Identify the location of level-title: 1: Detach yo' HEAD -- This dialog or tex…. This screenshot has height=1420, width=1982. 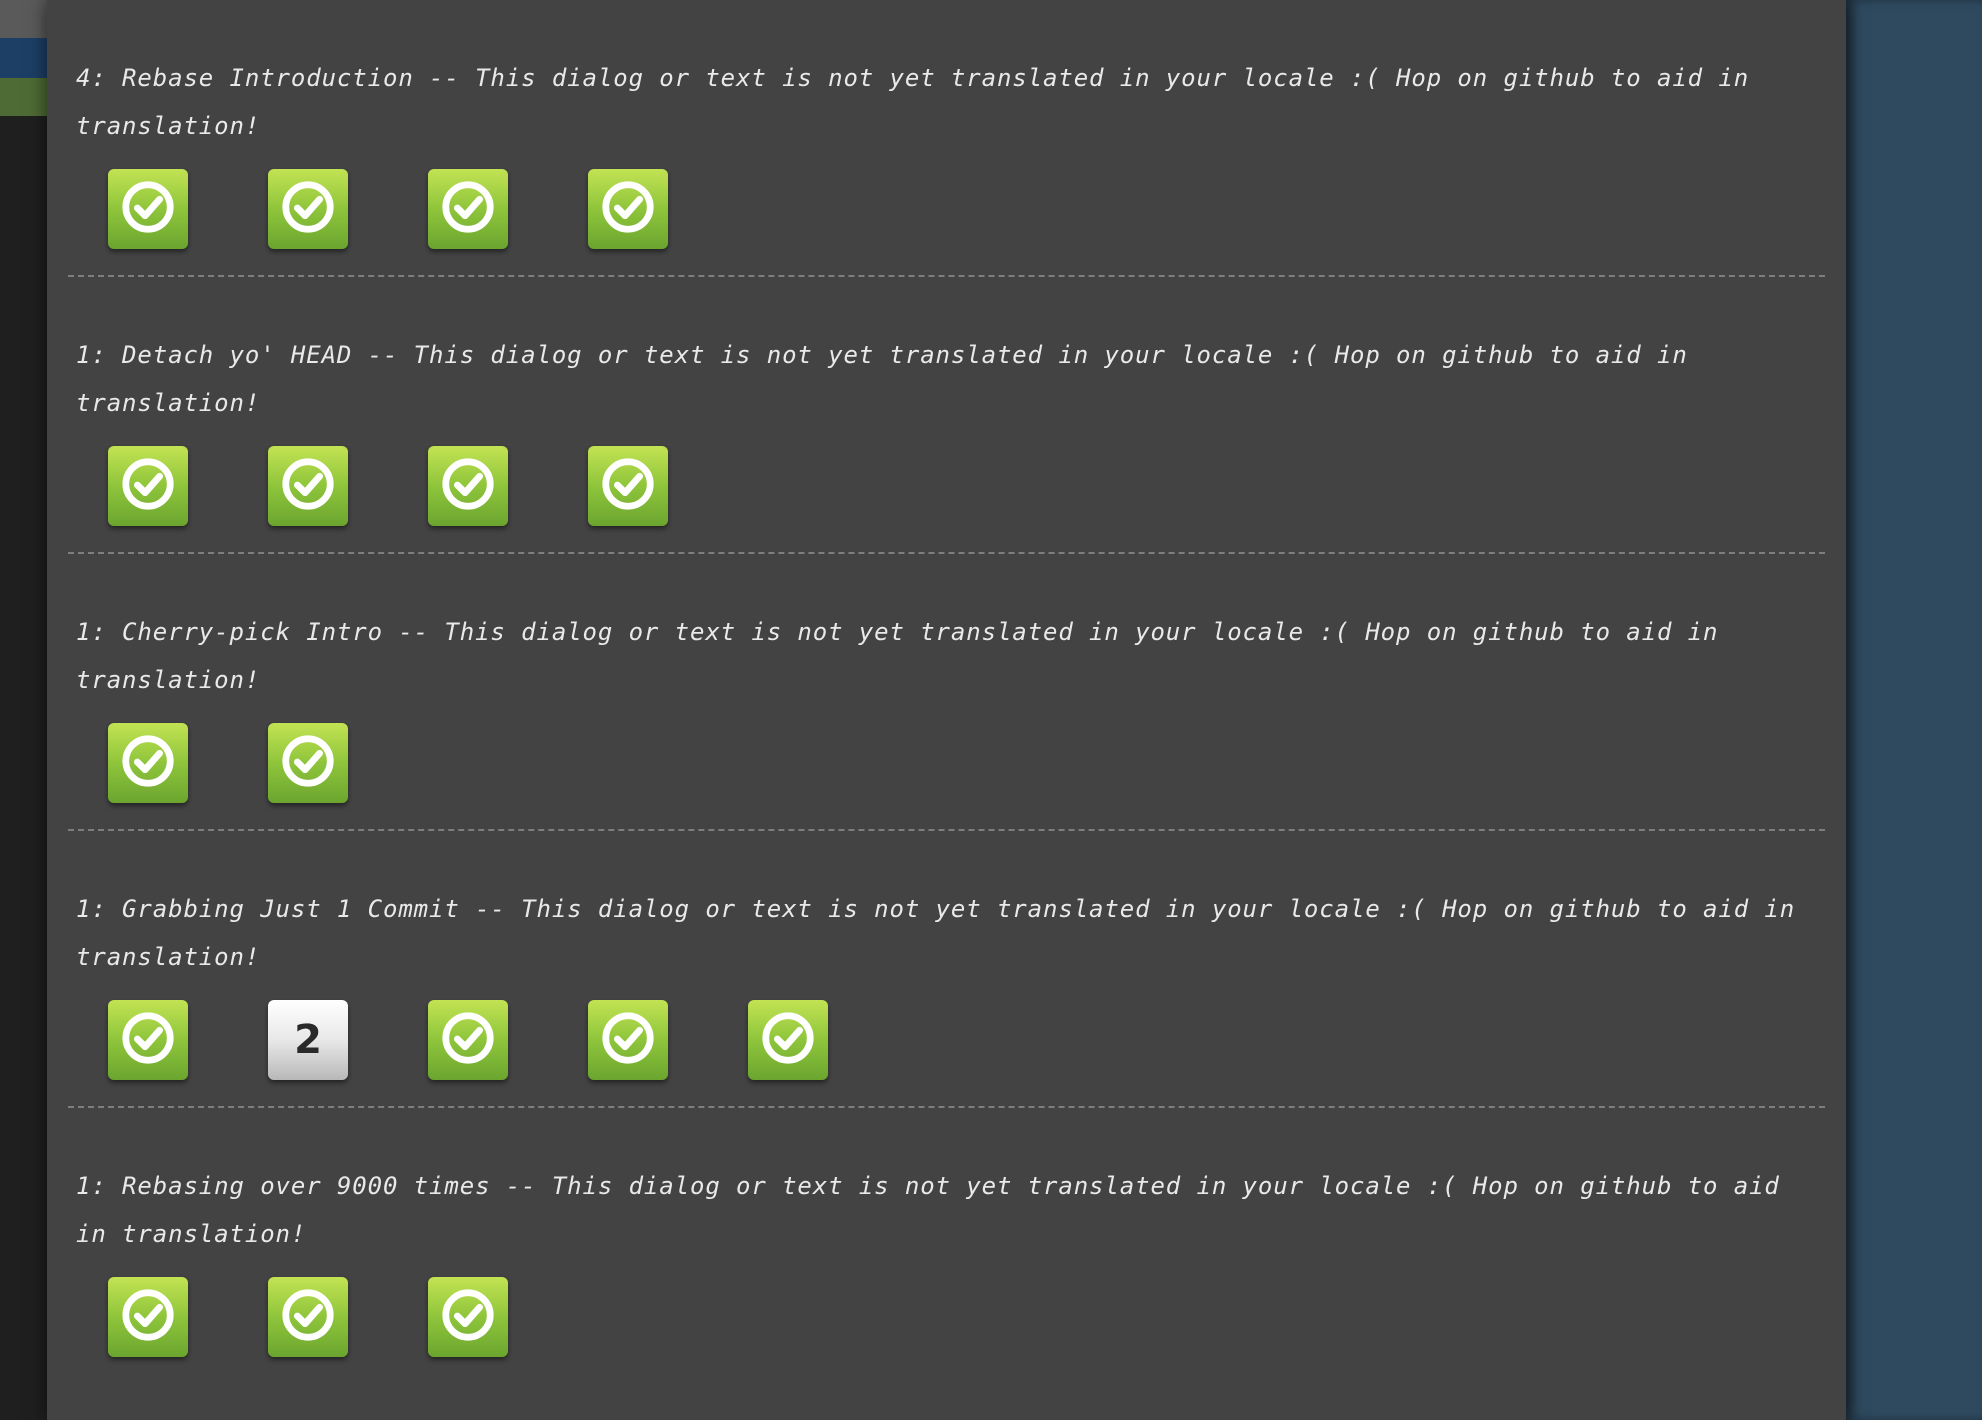
(882, 379).